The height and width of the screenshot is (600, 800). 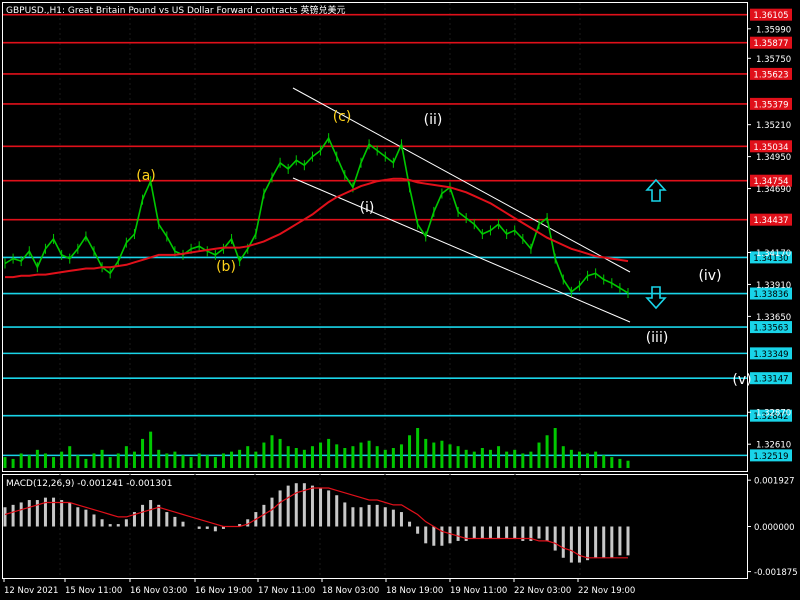 What do you see at coordinates (606, 591) in the screenshot?
I see `time-tick-label: 22 Nov 19:00` at bounding box center [606, 591].